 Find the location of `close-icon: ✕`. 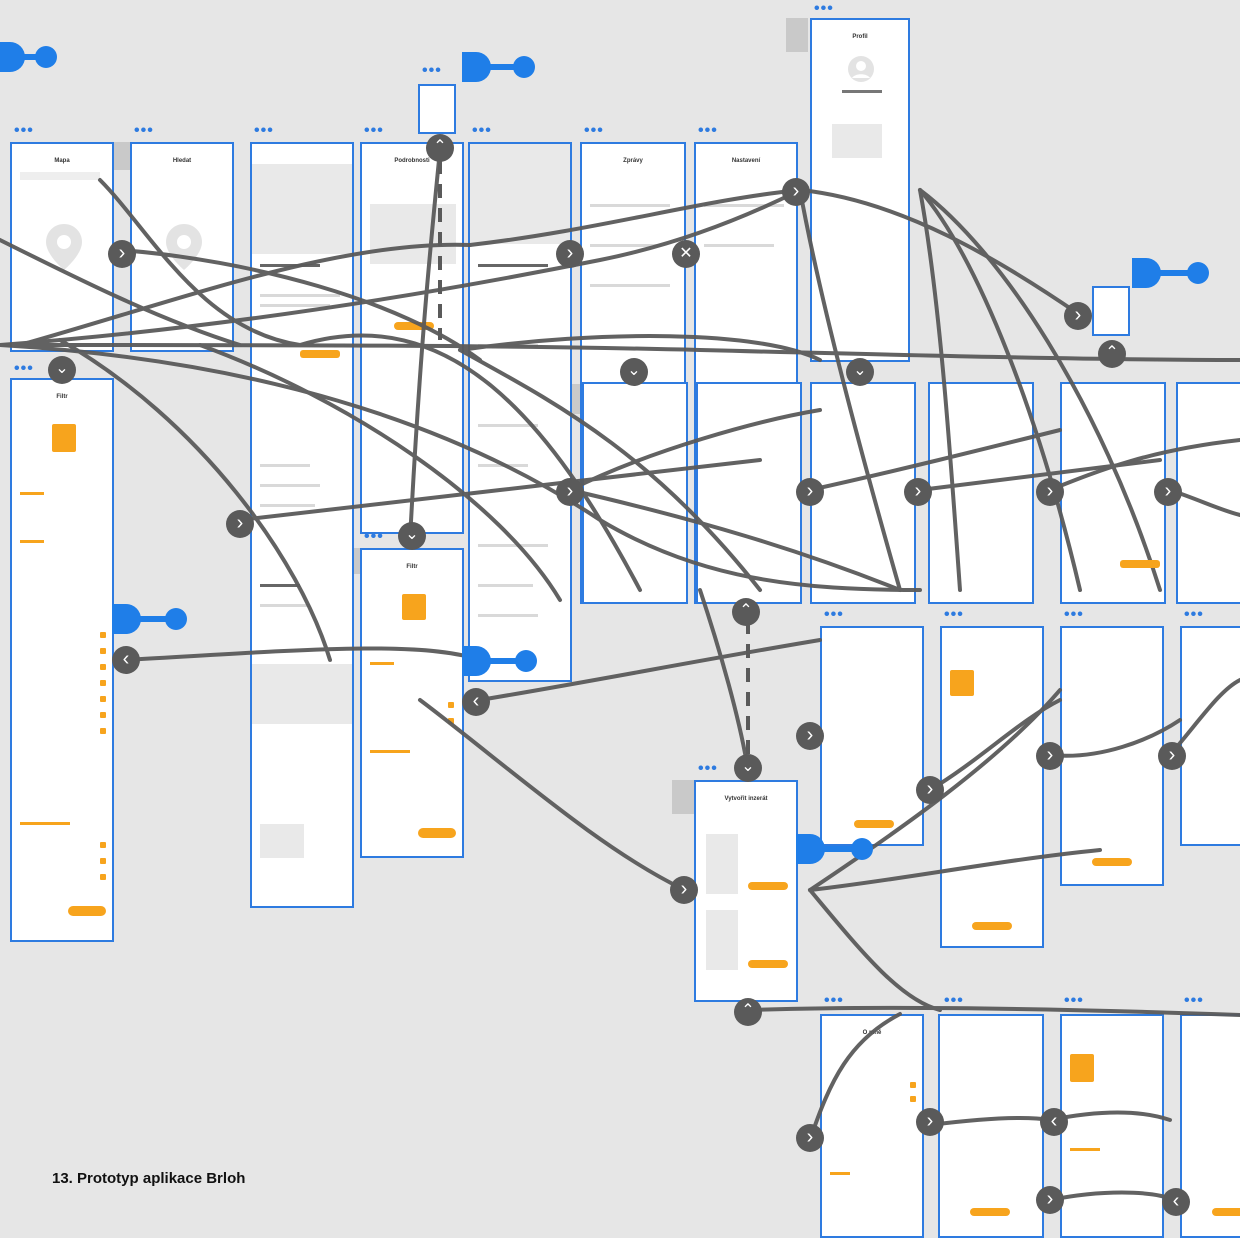

close-icon: ✕ is located at coordinates (686, 254).